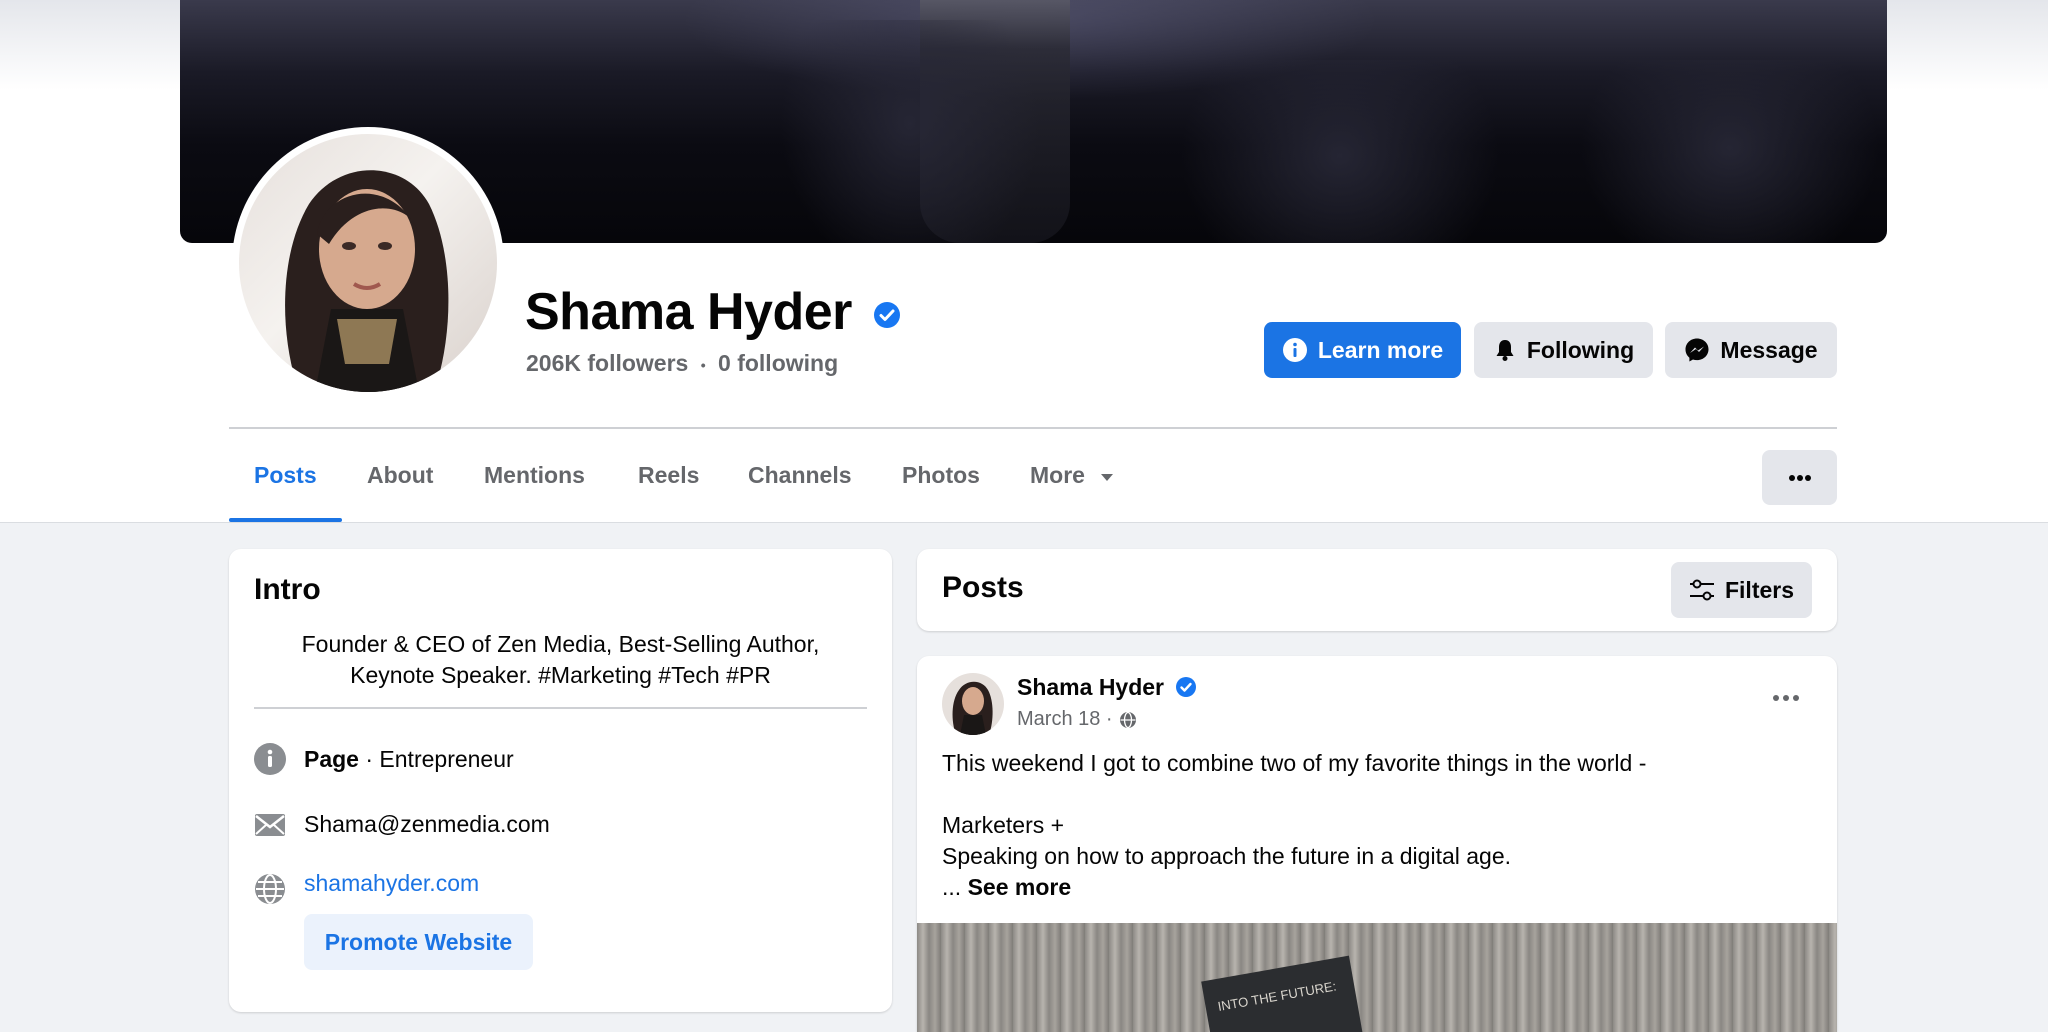  Describe the element at coordinates (1033, 428) in the screenshot. I see `header-divider` at that location.